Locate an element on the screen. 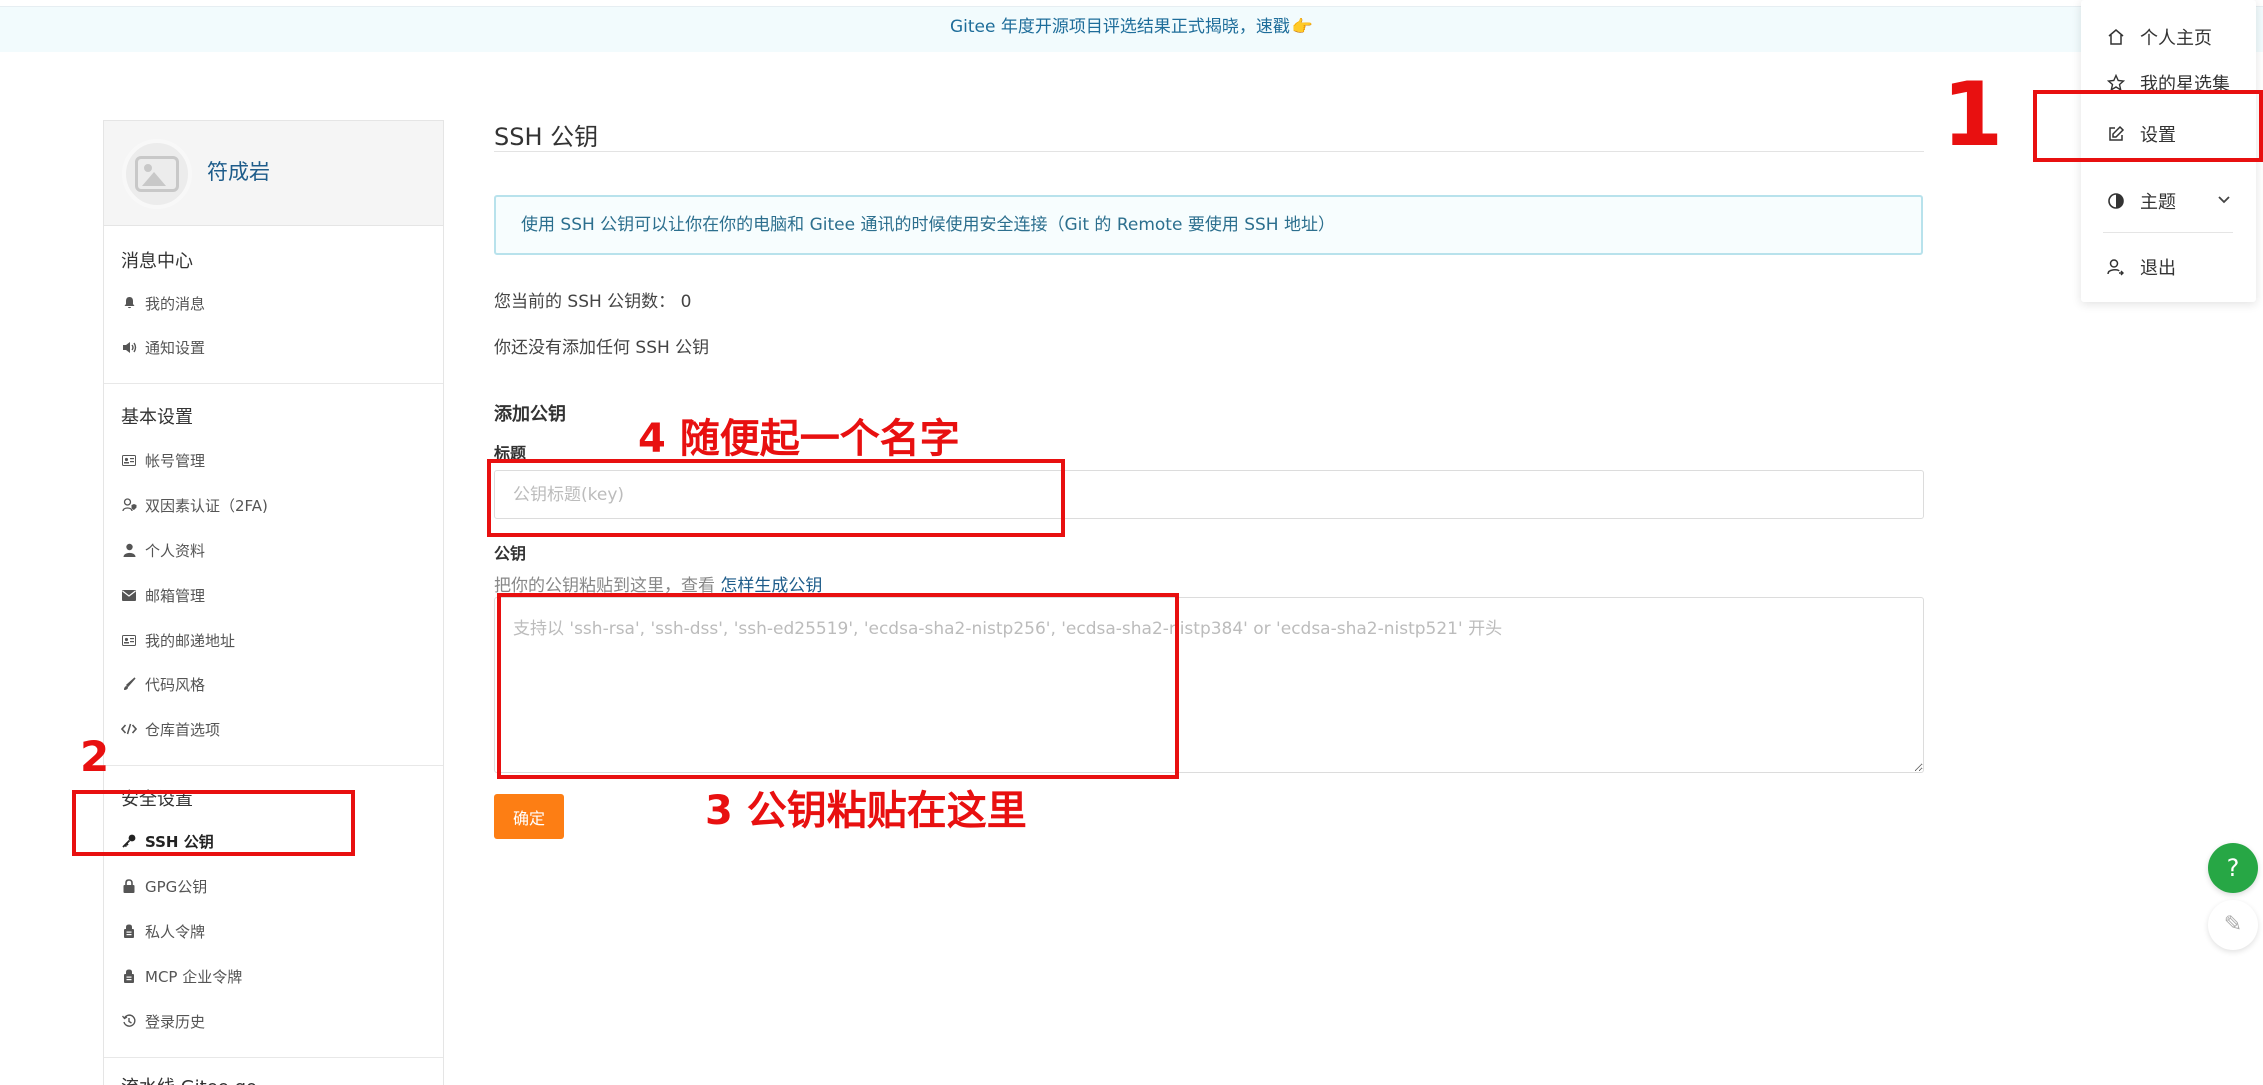 This screenshot has height=1085, width=2263. sidebar-item-login-history: 登录历史 is located at coordinates (163, 1021).